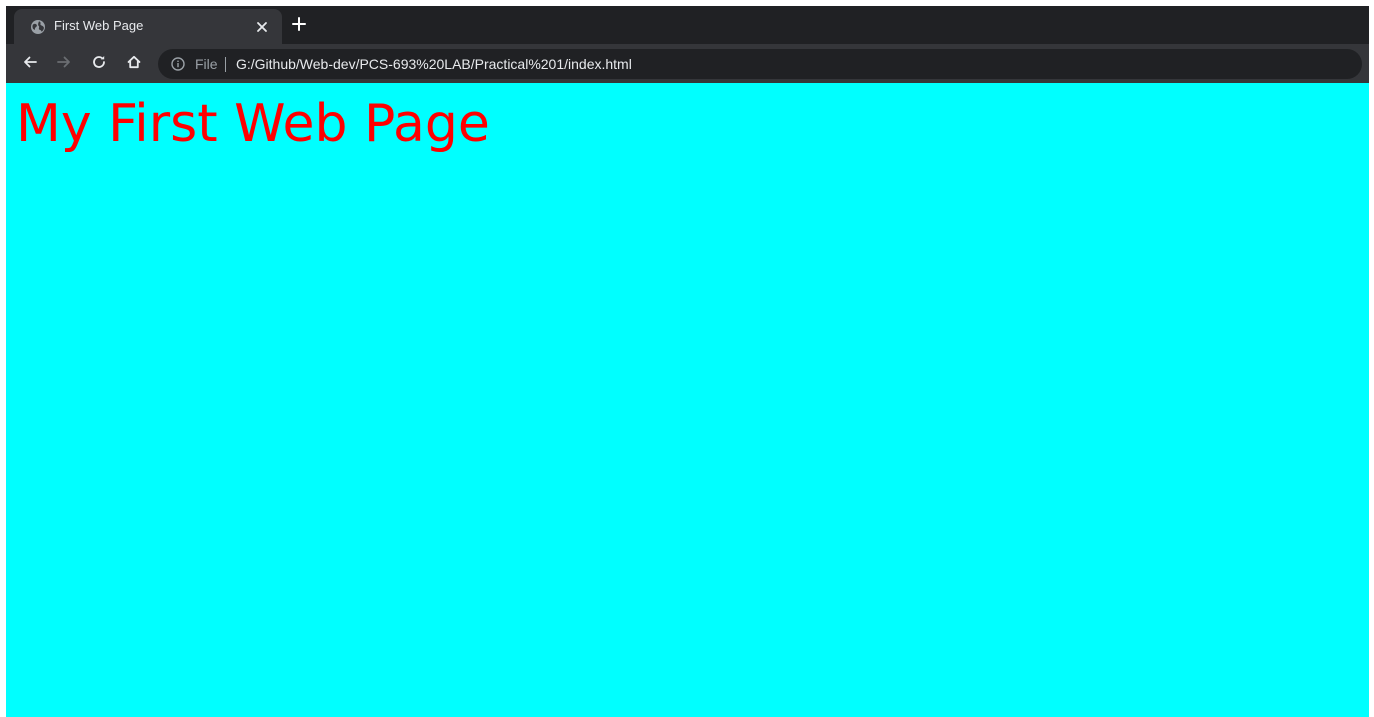 The image size is (1374, 717). I want to click on omnibox-divider, so click(225, 64).